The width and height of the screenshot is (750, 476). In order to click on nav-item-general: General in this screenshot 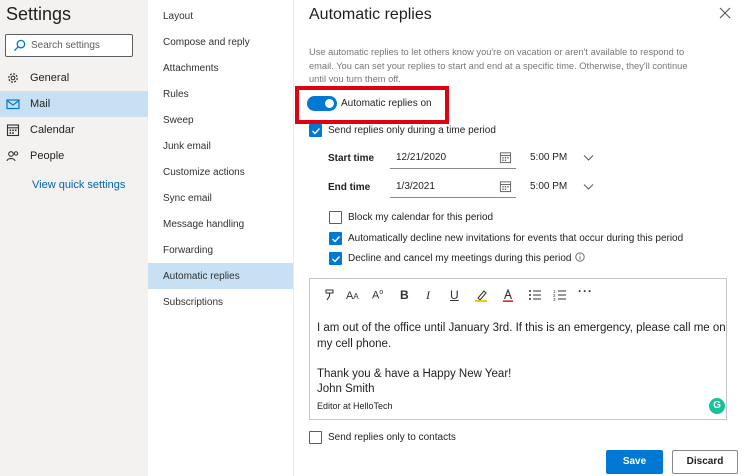, I will do `click(74, 78)`.